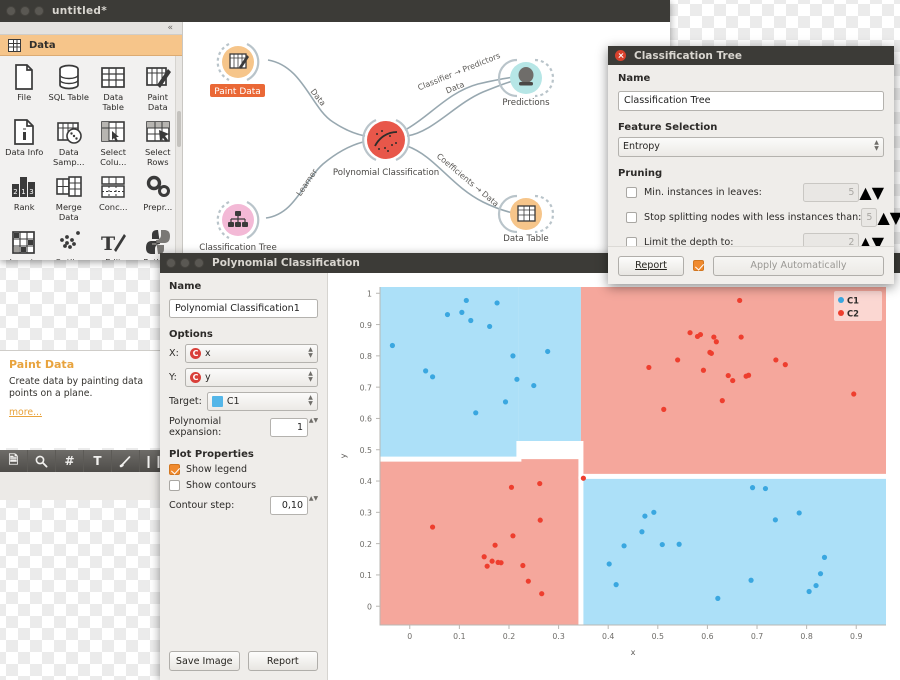  Describe the element at coordinates (69, 197) in the screenshot. I see `toolbox-widget-merge-data: Merge Data` at that location.